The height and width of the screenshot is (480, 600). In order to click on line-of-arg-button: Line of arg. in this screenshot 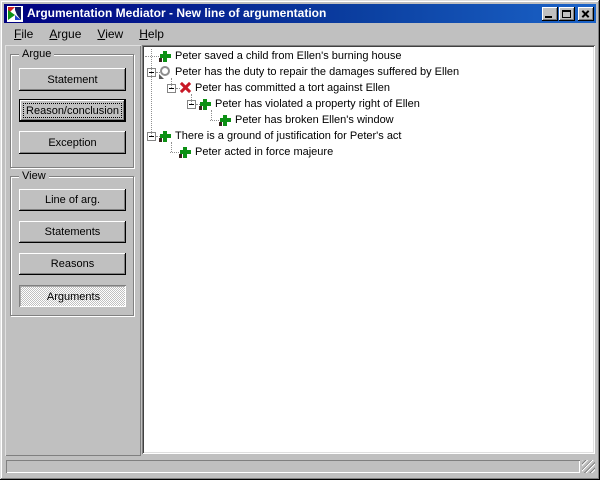, I will do `click(72, 200)`.